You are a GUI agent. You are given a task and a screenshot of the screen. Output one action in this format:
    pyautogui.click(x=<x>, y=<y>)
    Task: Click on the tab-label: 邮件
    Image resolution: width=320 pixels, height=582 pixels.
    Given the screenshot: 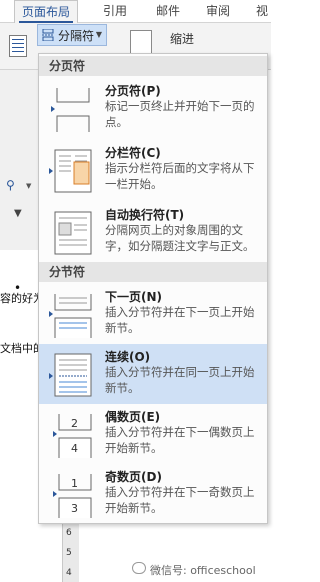 What is the action you would take?
    pyautogui.click(x=167, y=11)
    